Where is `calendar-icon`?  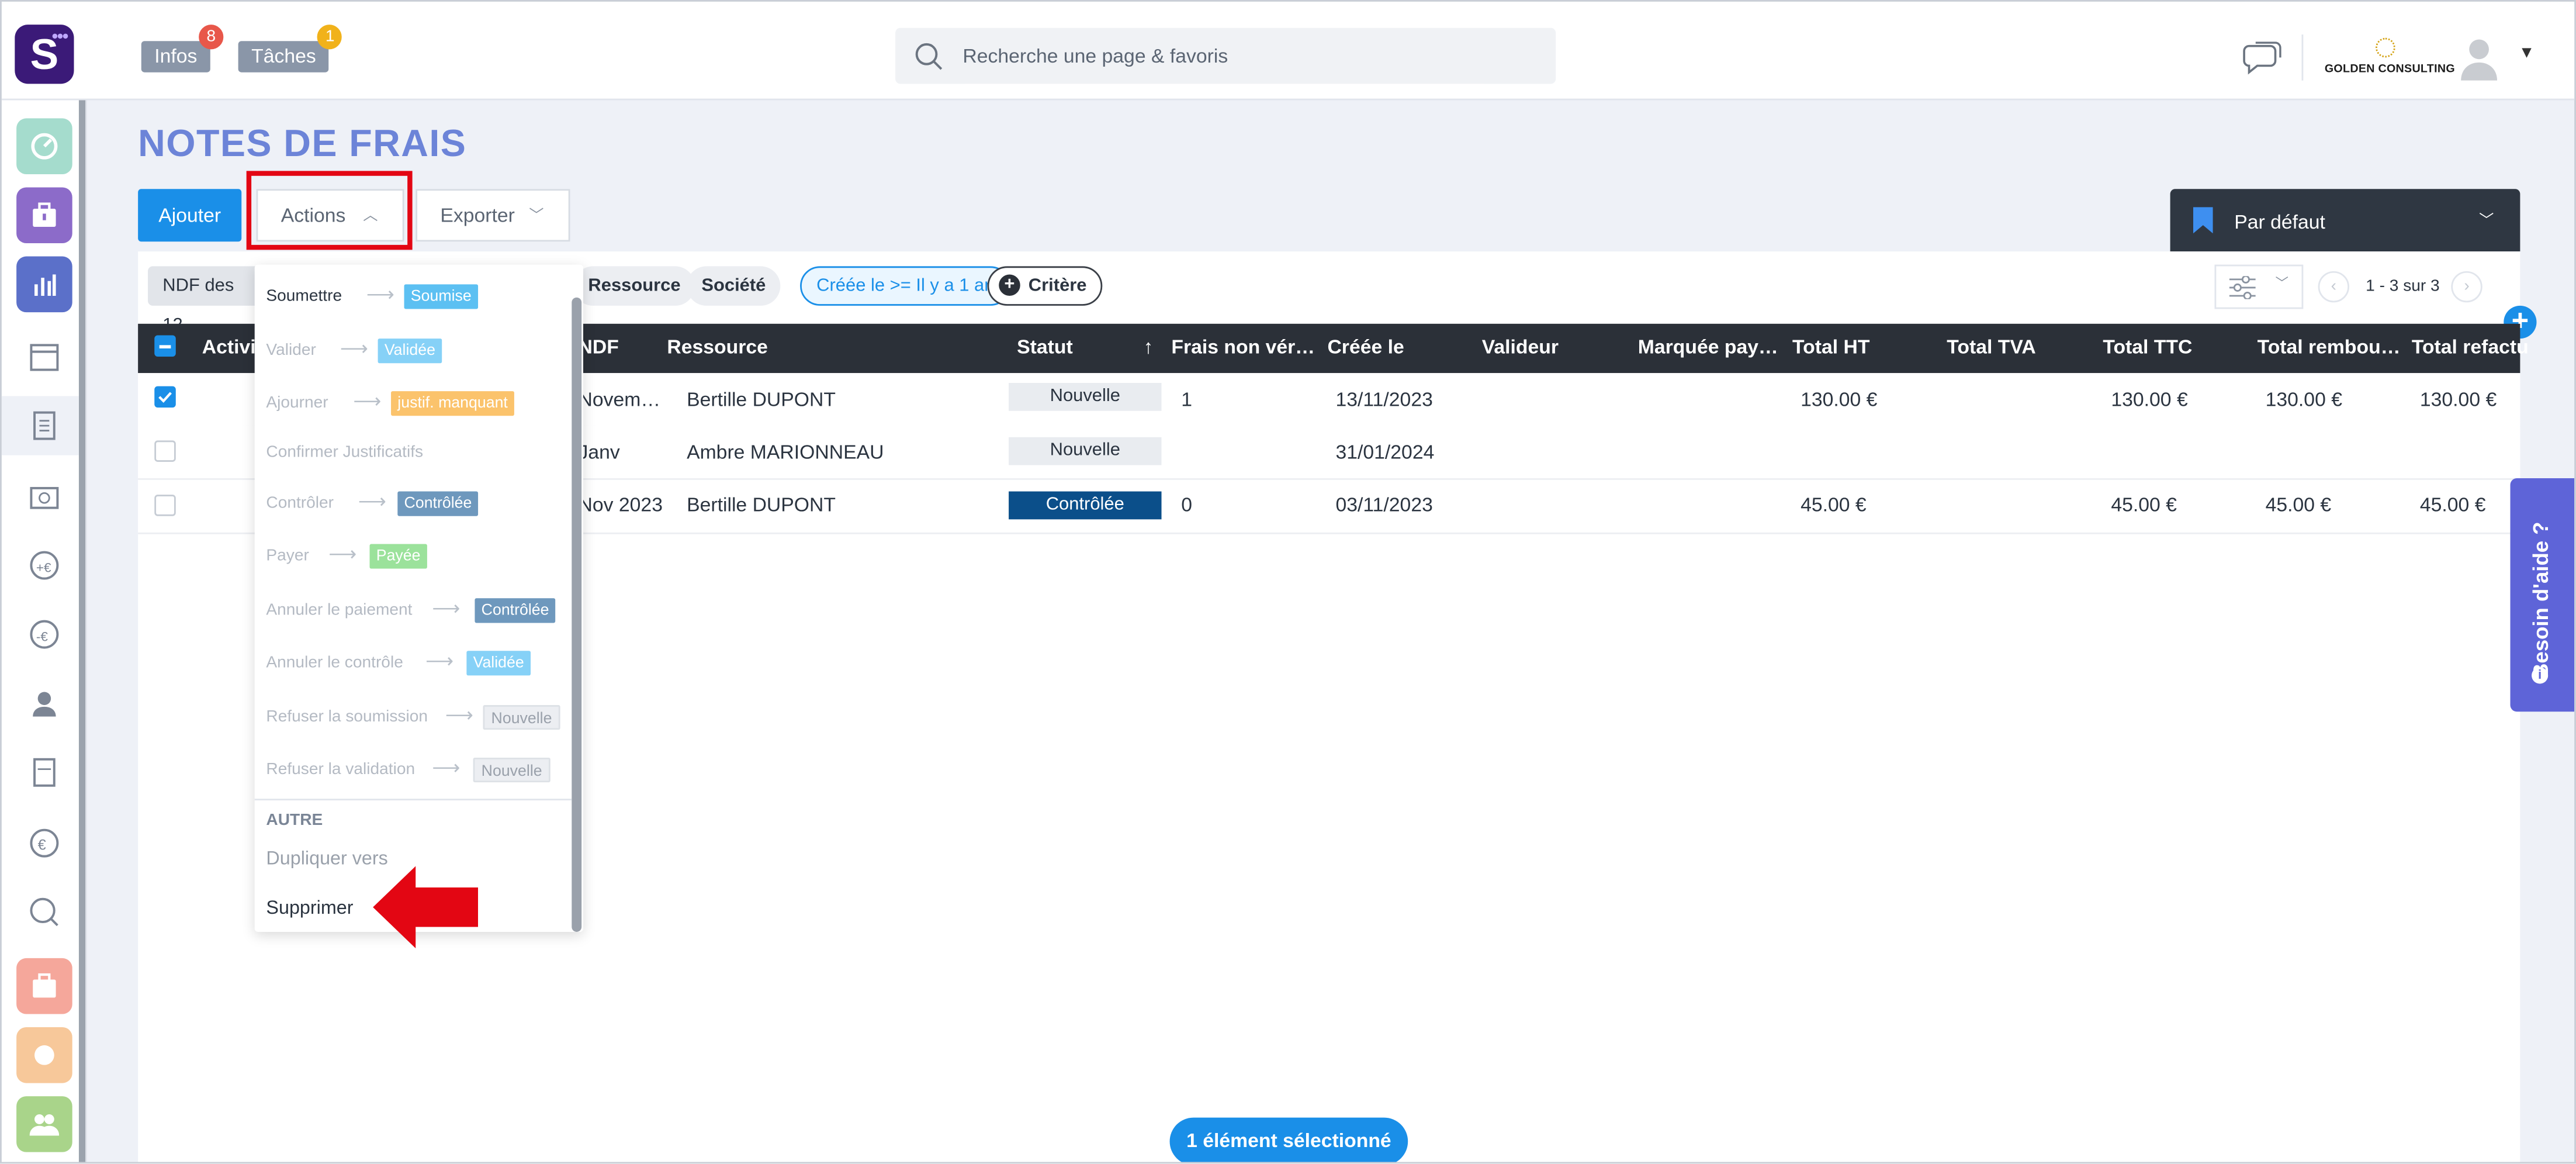 calendar-icon is located at coordinates (44, 356).